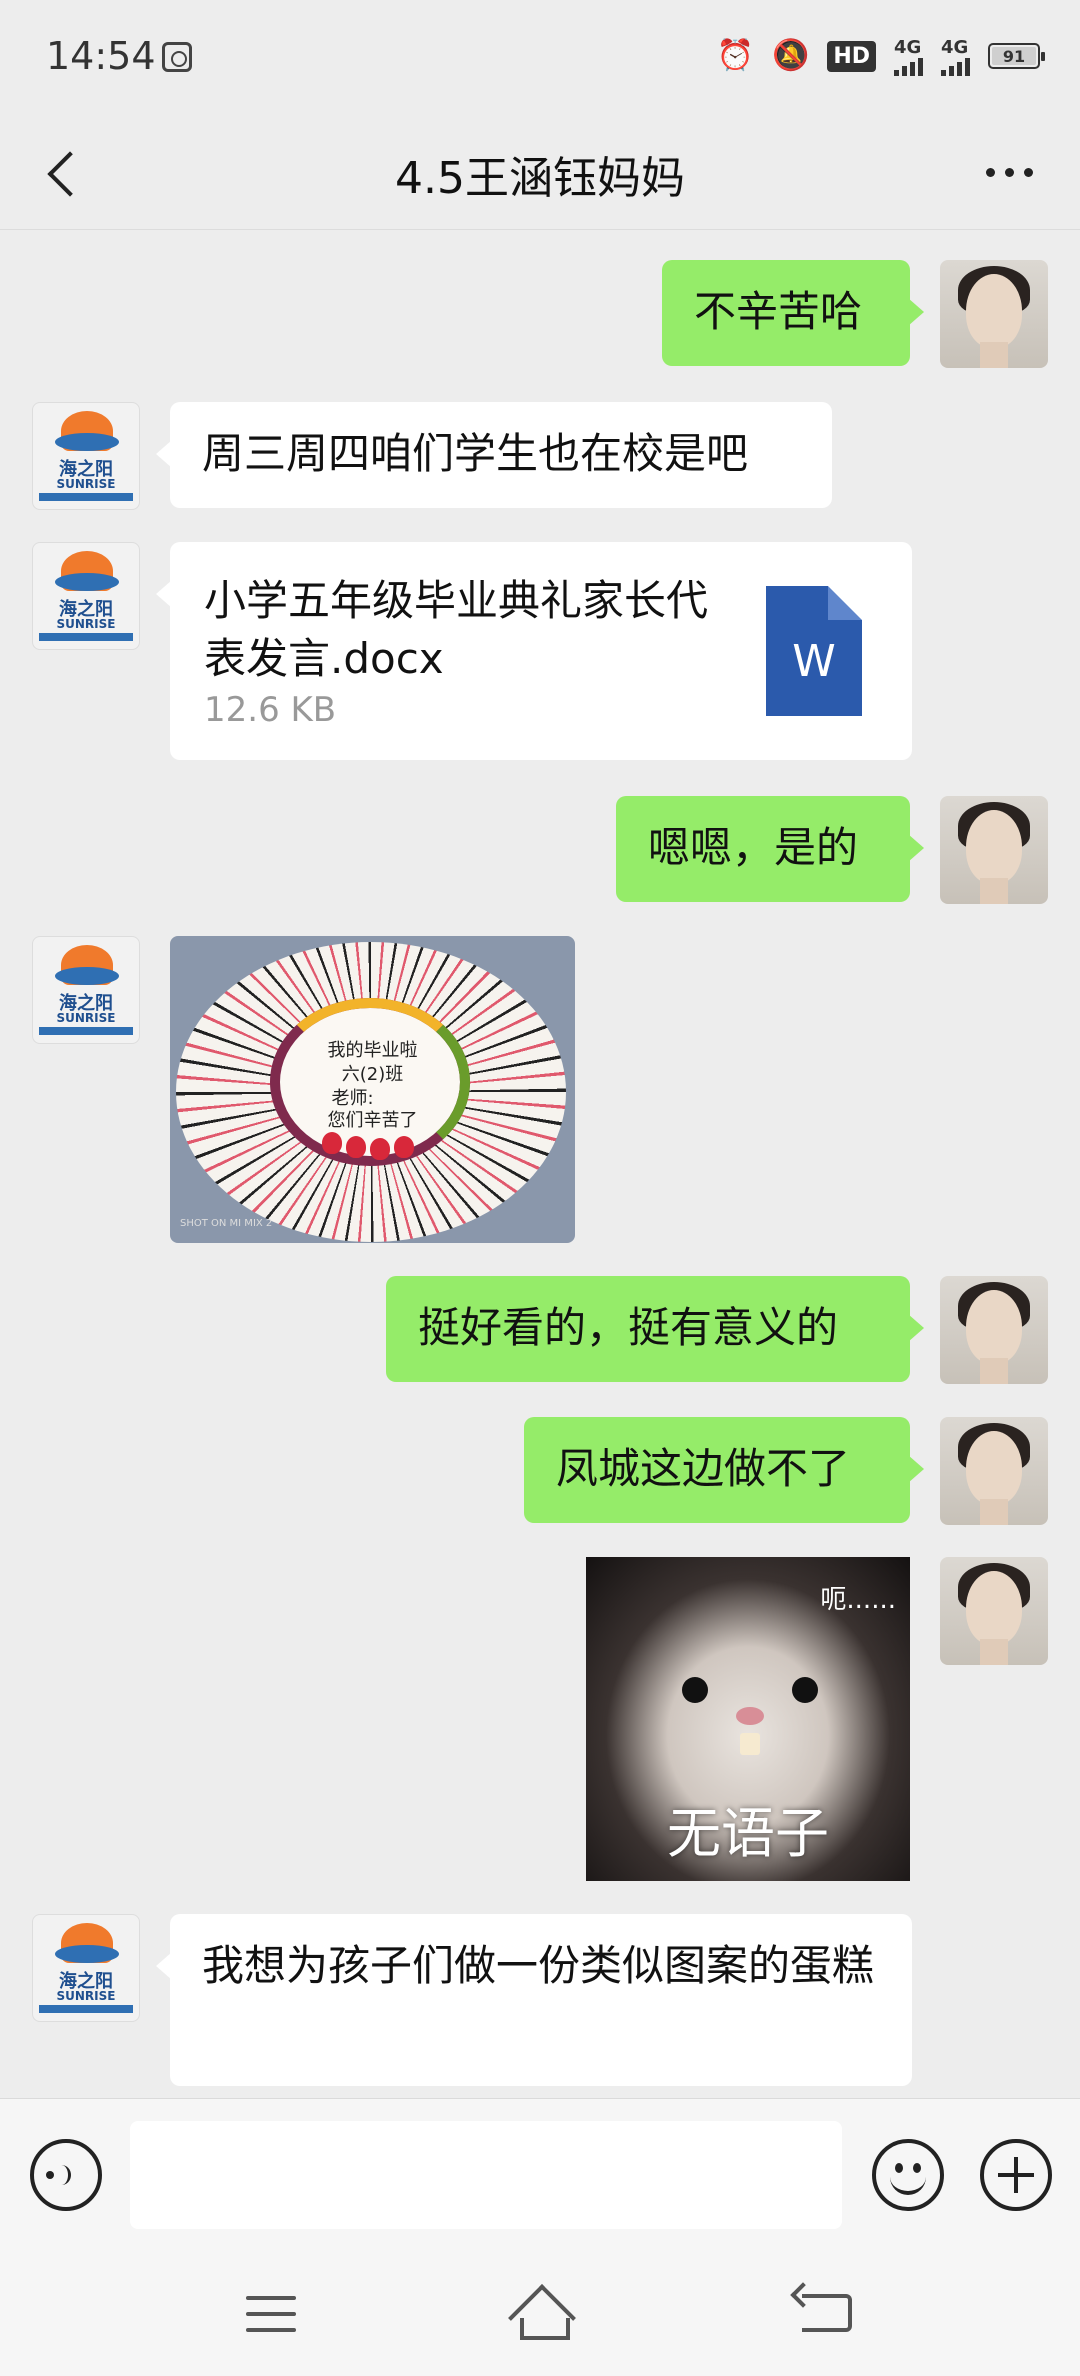 The image size is (1080, 2376). Describe the element at coordinates (494, 455) in the screenshot. I see `message-bubble-received: 周三周四咱们学生也在校是吧` at that location.